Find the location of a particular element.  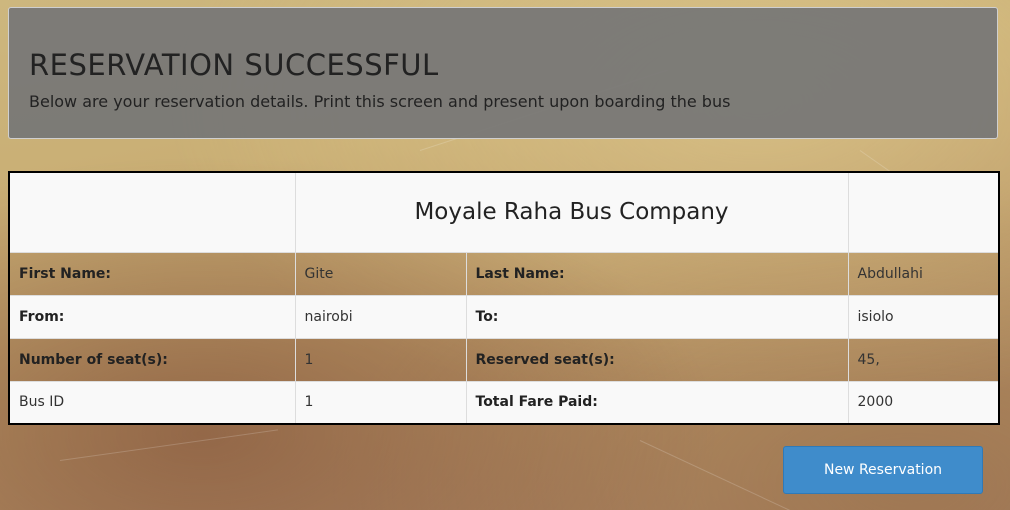

total-fare-label: Total Fare Paid: is located at coordinates (657, 402).